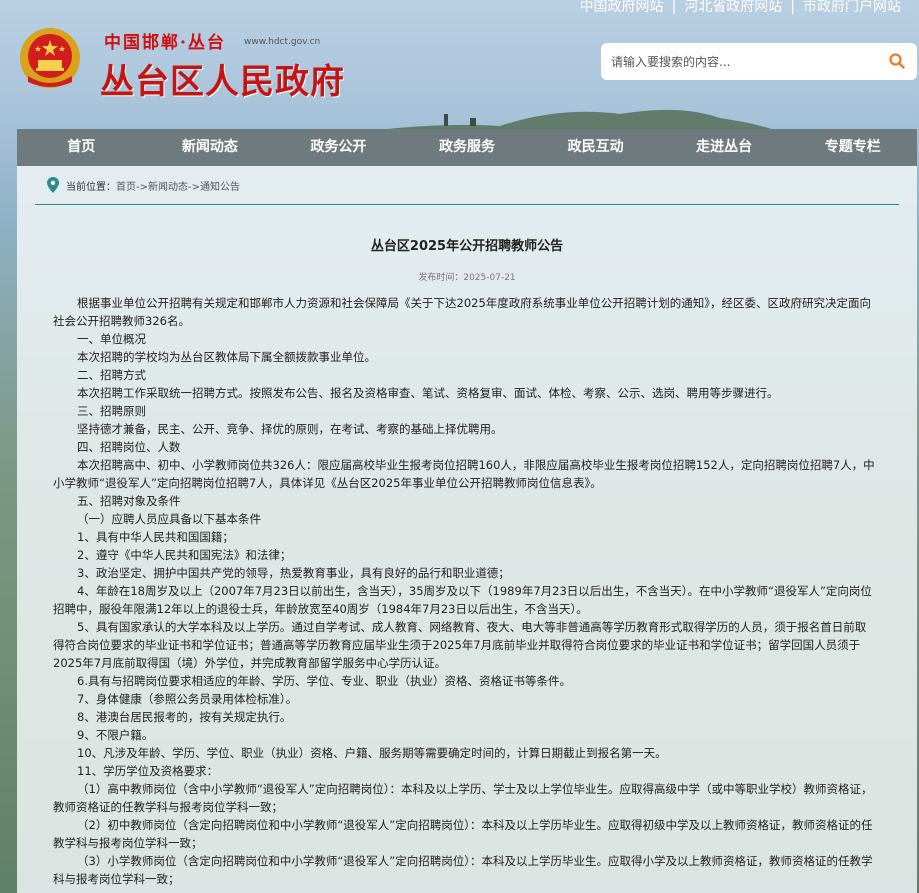 This screenshot has width=919, height=893. What do you see at coordinates (226, 357) in the screenshot?
I see `paragraph: 本次招聘的学校均为丛台区教体局下属全额拨款事业单位。` at bounding box center [226, 357].